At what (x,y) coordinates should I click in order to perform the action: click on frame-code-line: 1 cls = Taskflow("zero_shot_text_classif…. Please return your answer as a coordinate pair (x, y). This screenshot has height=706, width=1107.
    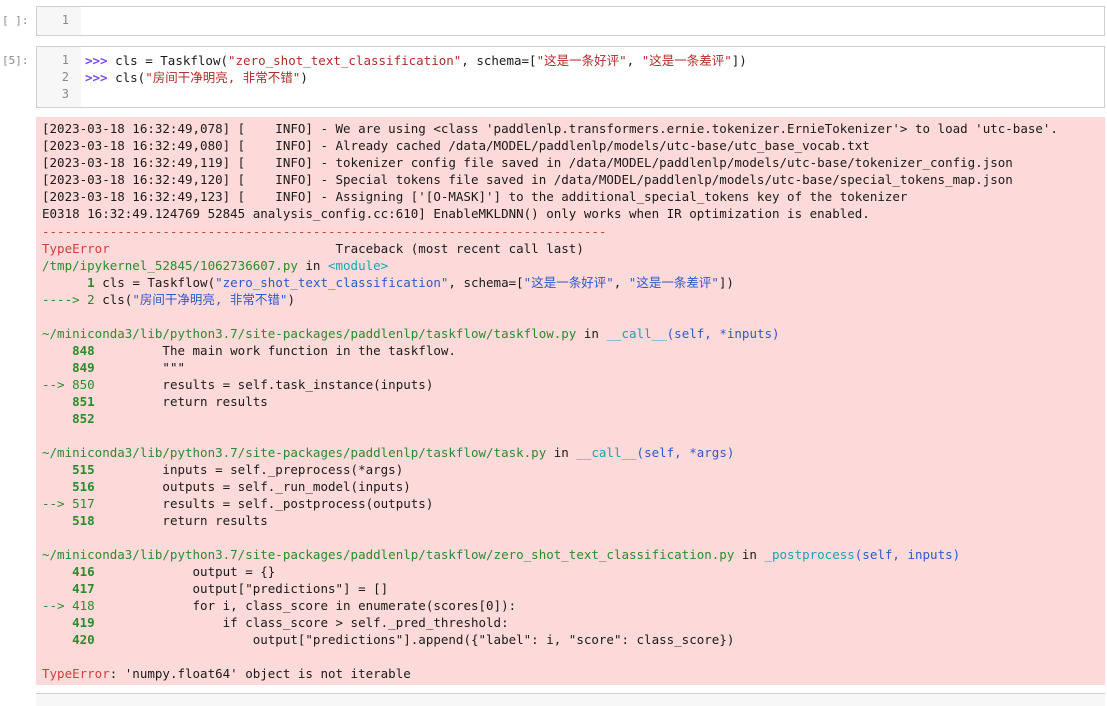
    Looking at the image, I should click on (388, 282).